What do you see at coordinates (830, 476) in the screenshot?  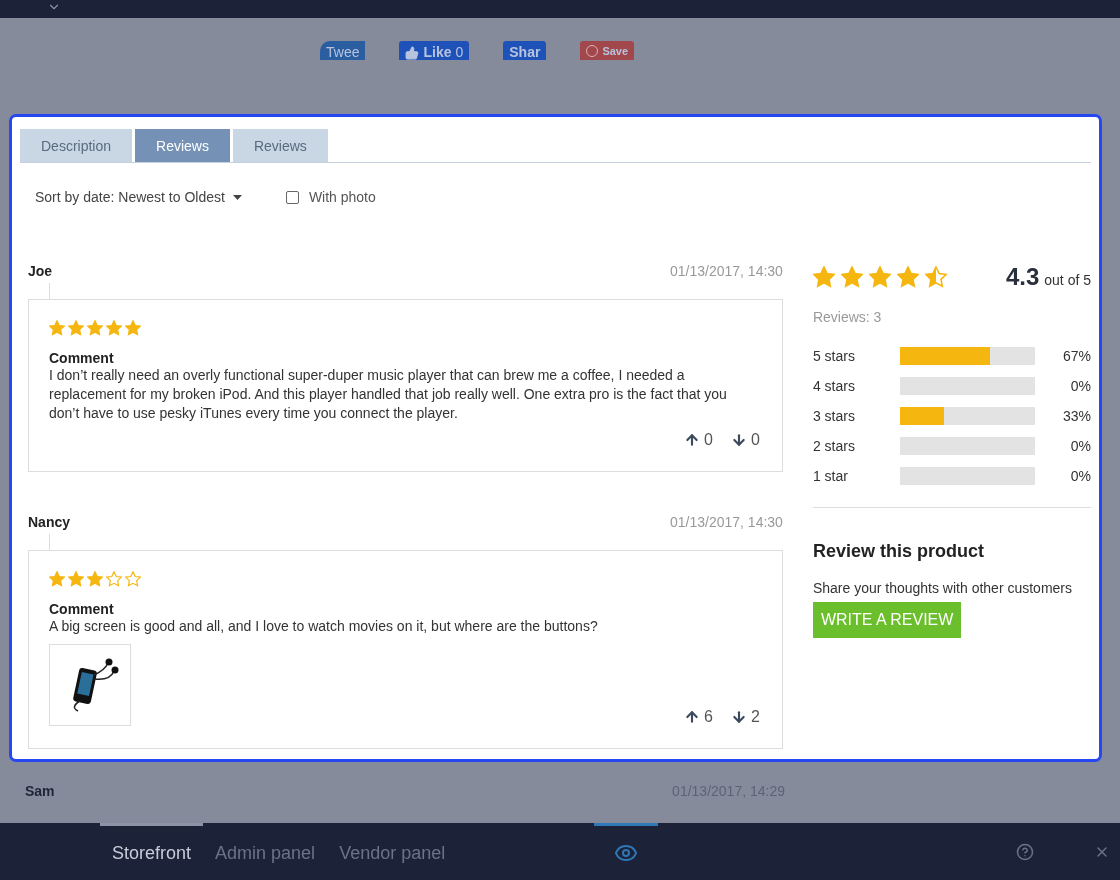 I see `rating-label: 1 star` at bounding box center [830, 476].